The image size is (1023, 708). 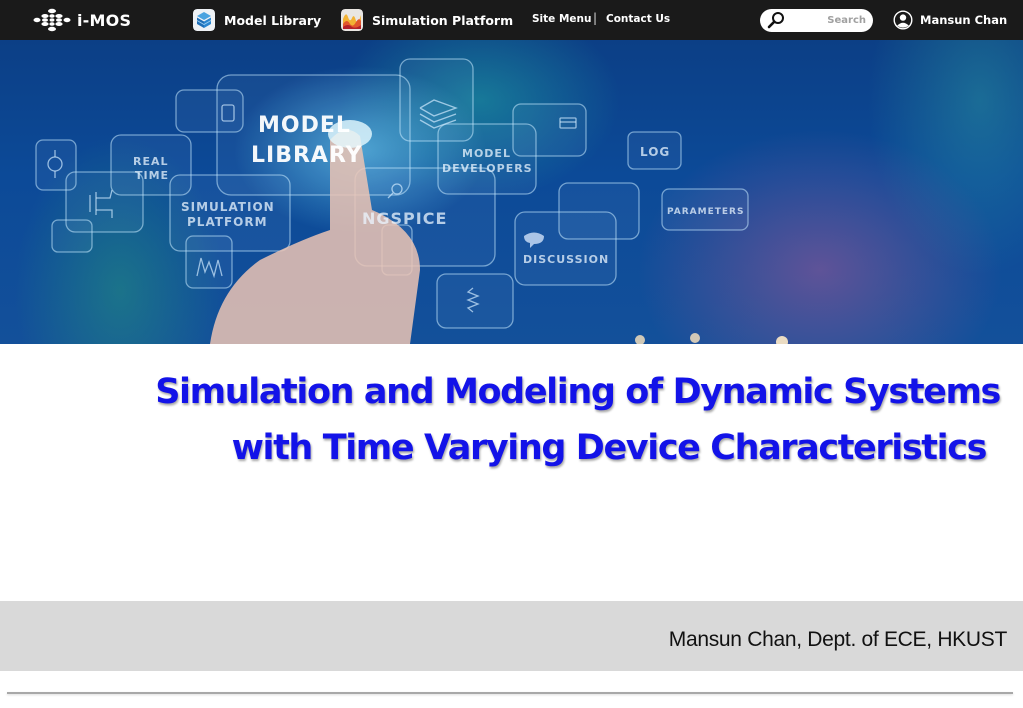 I want to click on hero-label-ngspice: NGSPICE, so click(x=404, y=218).